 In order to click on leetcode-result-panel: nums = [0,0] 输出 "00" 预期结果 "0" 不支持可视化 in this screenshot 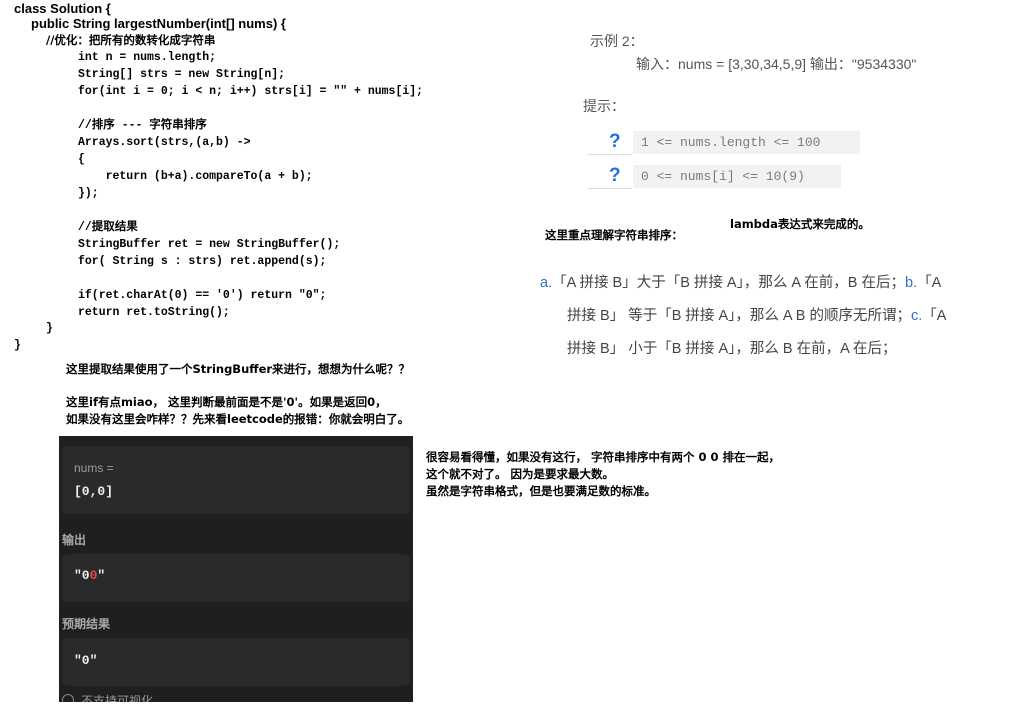, I will do `click(236, 569)`.